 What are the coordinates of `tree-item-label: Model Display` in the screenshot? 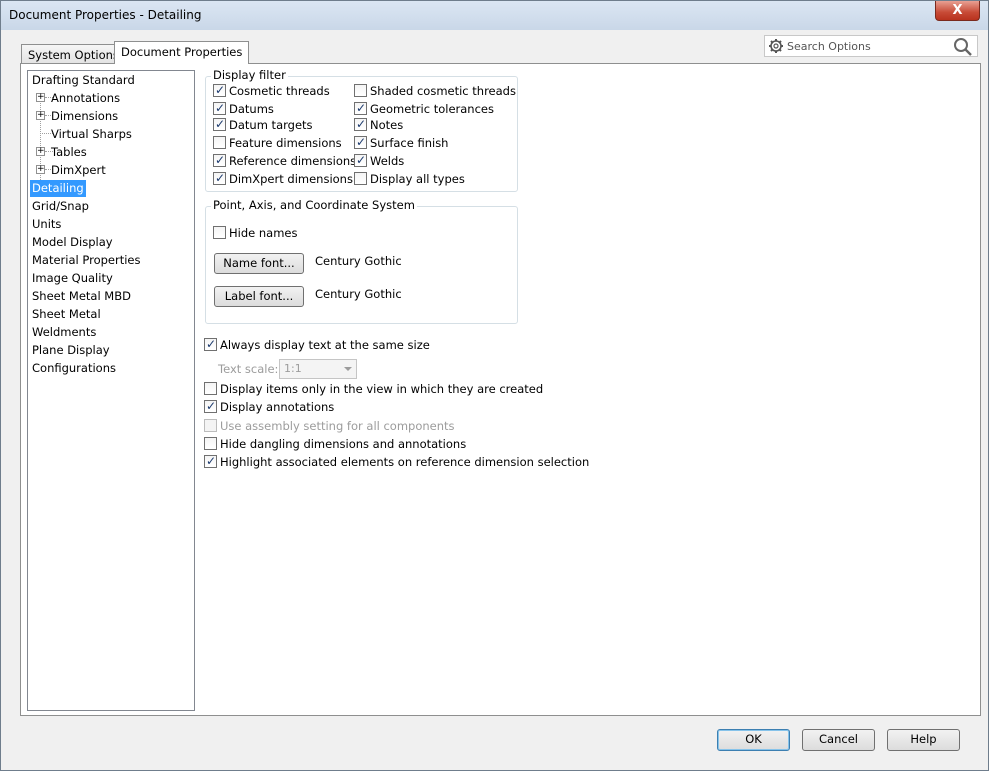 It's located at (72, 242).